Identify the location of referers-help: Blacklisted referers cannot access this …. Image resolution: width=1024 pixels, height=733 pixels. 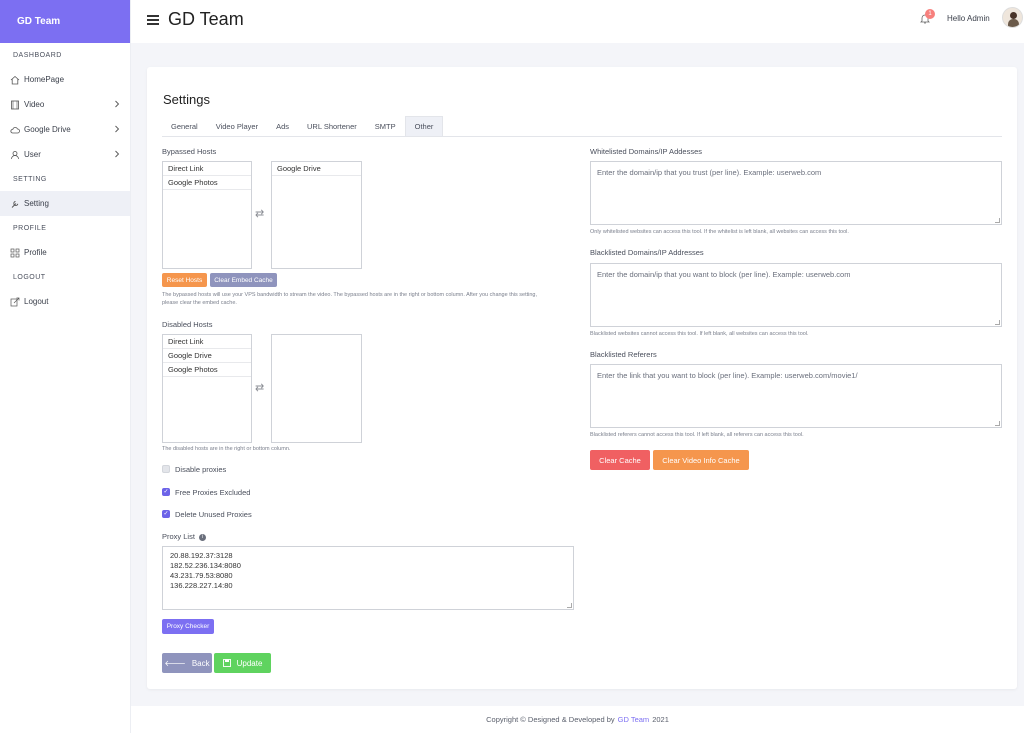
(697, 435).